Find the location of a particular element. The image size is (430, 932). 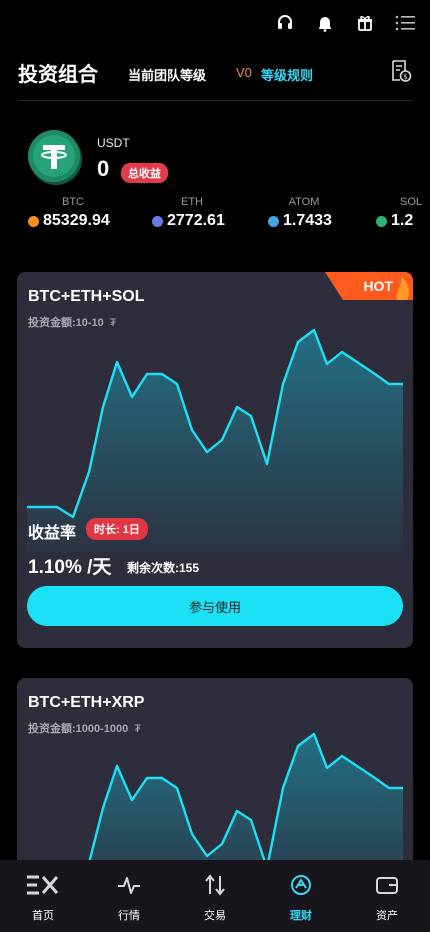

card-title: BTC+ETH+XRP is located at coordinates (86, 702).